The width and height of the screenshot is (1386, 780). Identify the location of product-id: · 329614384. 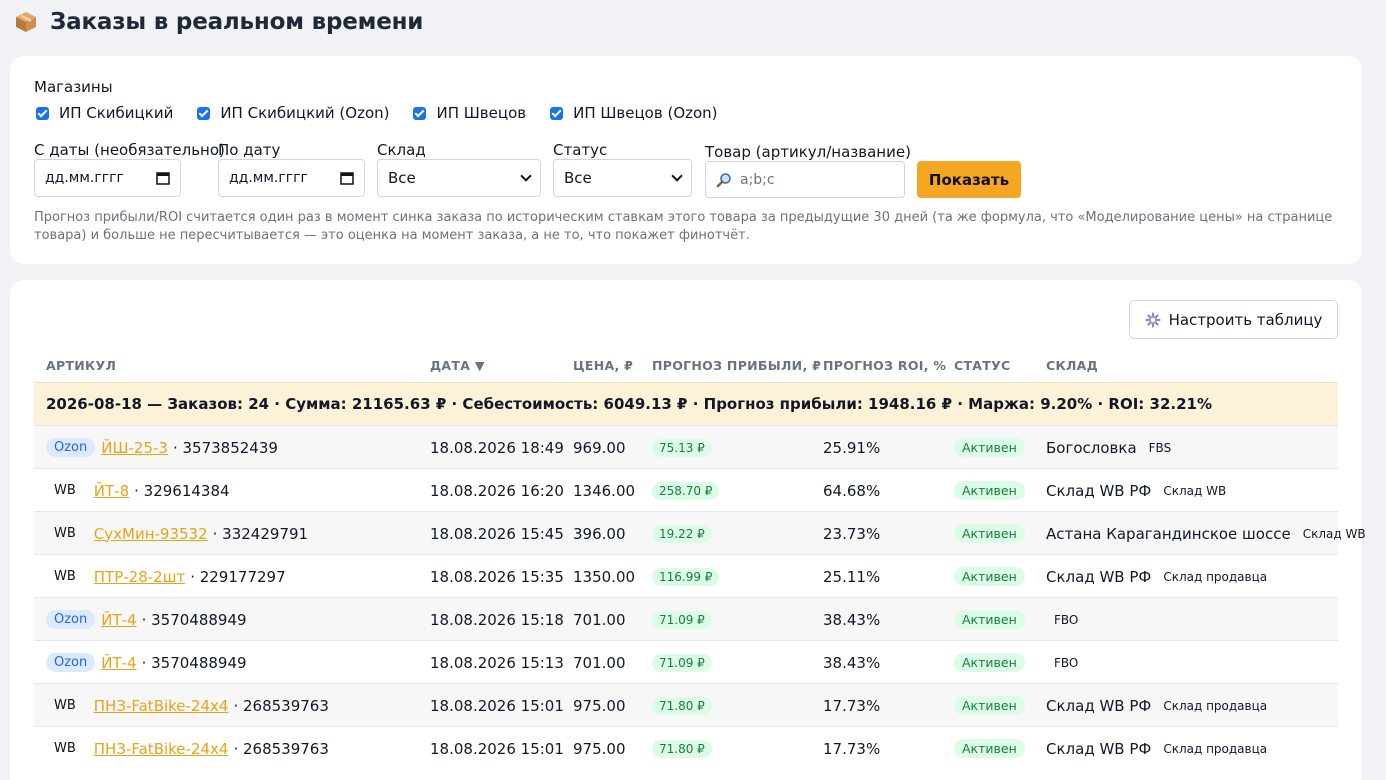
(182, 490).